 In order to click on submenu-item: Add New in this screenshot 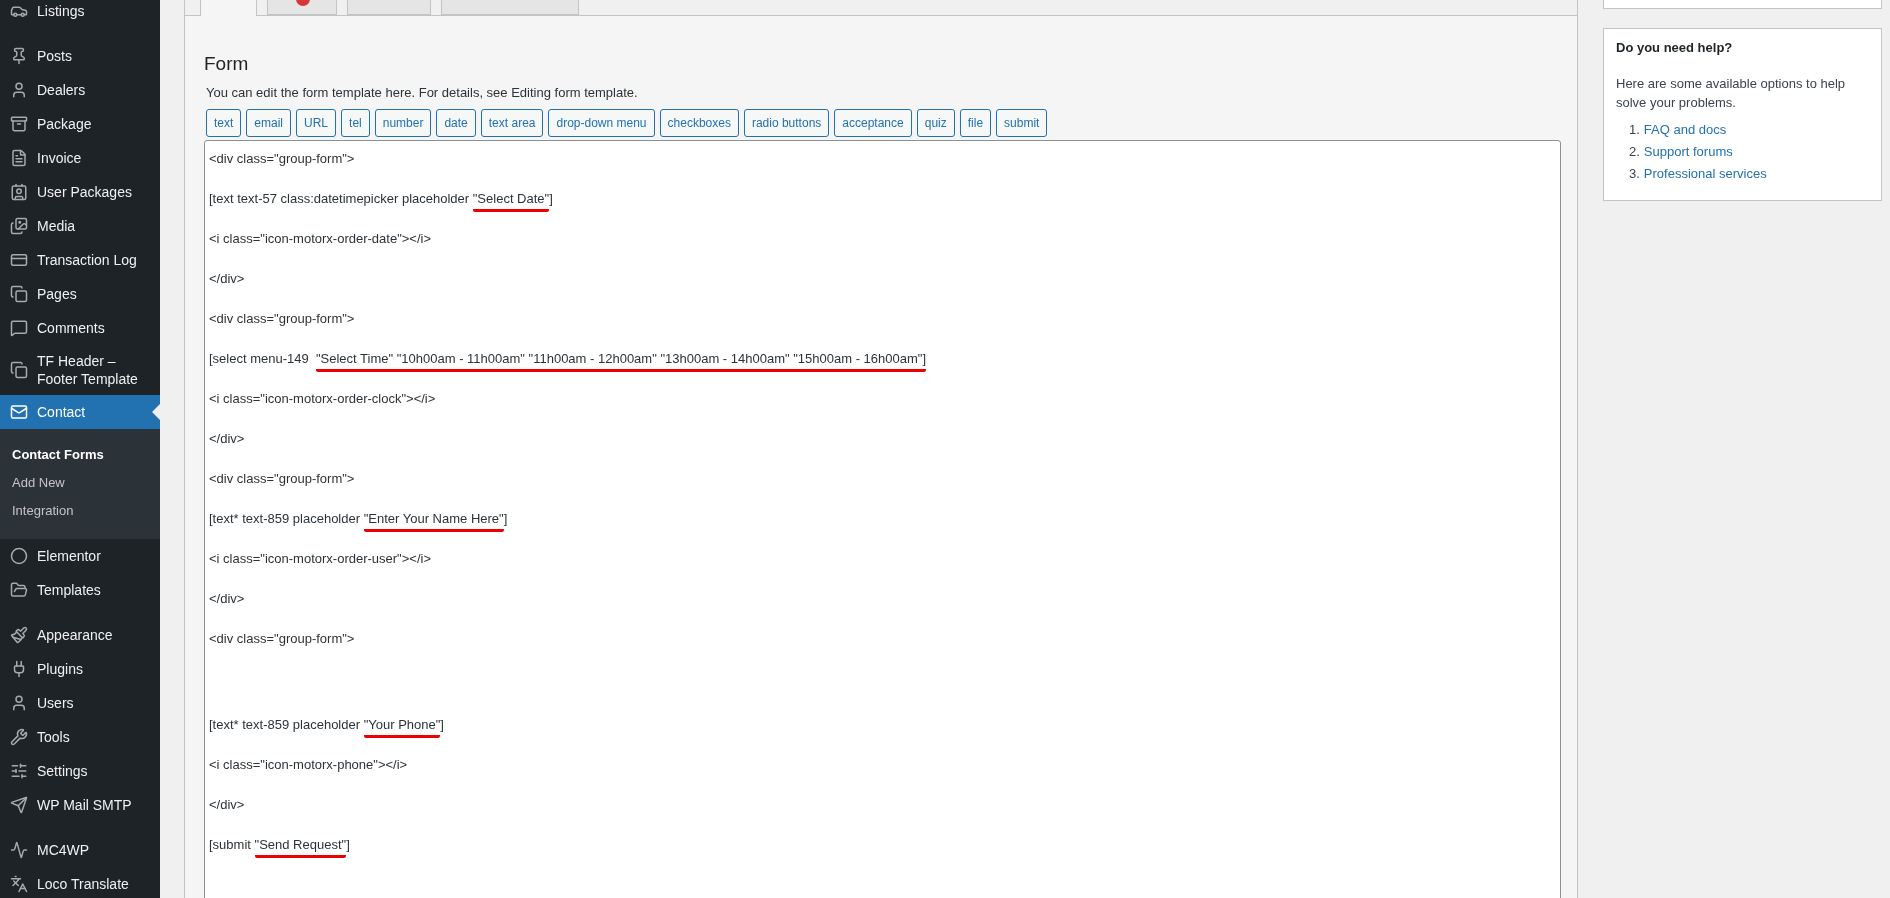, I will do `click(80, 483)`.